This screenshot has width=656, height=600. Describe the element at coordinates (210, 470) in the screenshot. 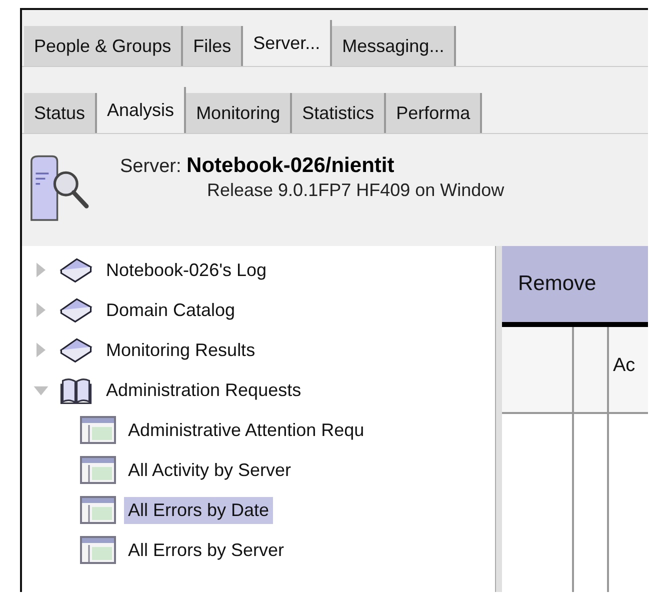

I see `tree-item: All Activity by Server` at that location.